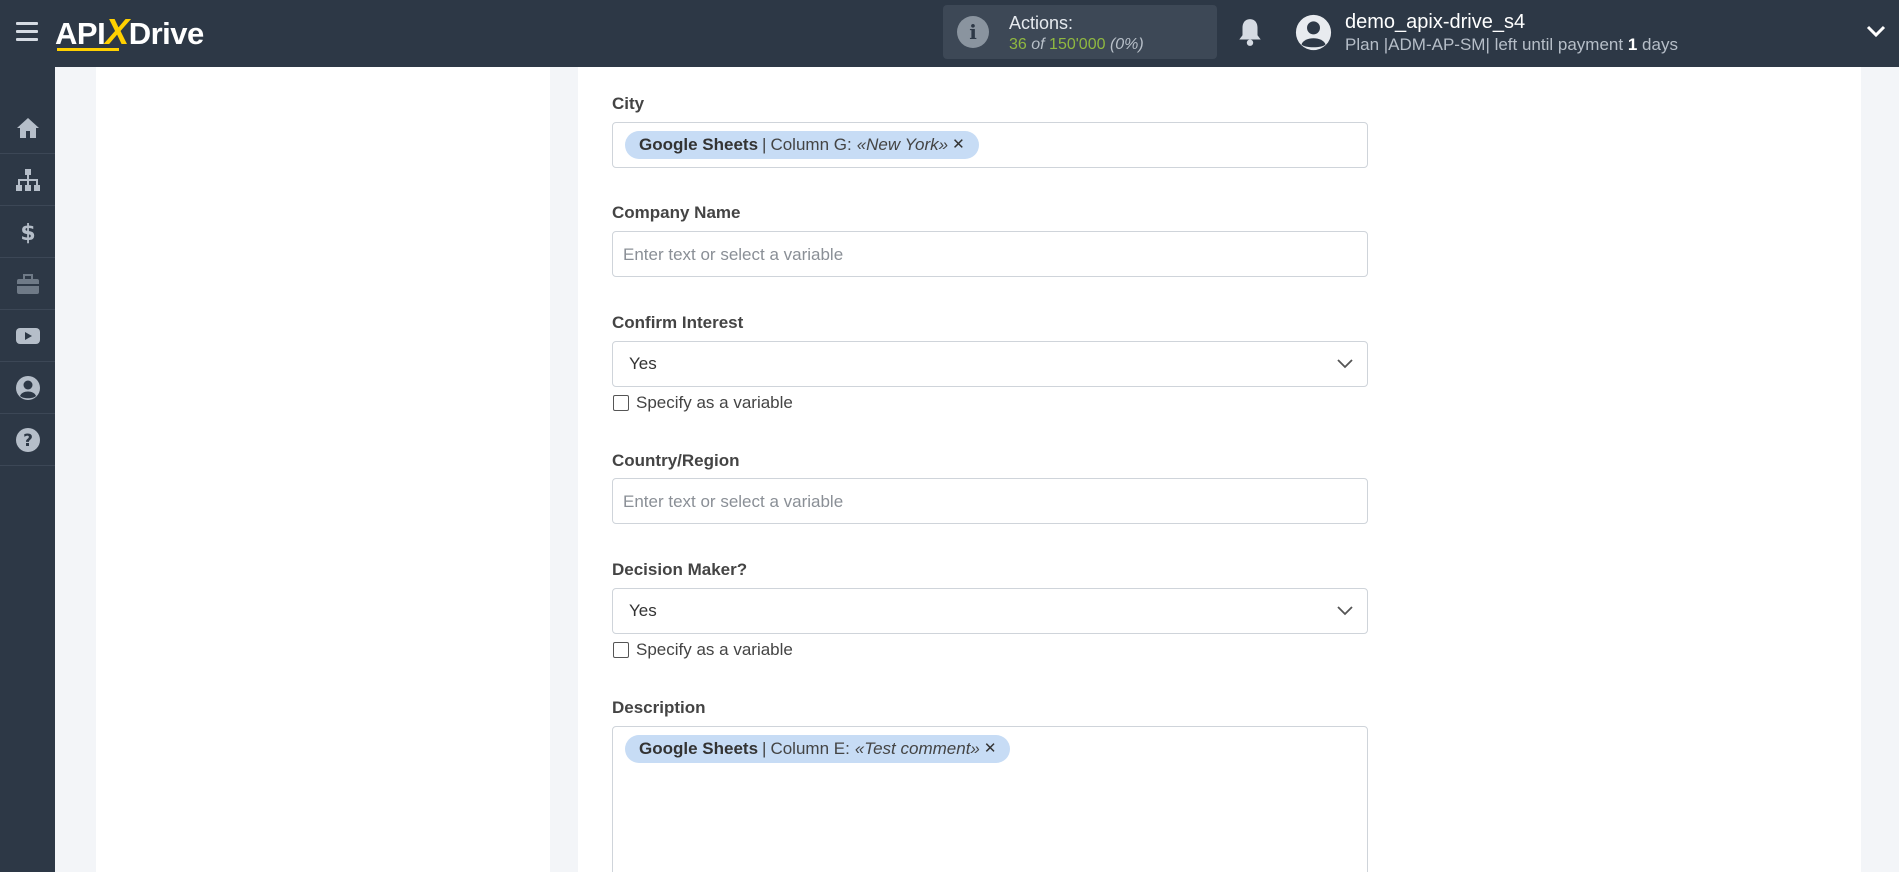 This screenshot has width=1899, height=872. Describe the element at coordinates (678, 322) in the screenshot. I see `confirm-interest-label: Confirm Interest` at that location.